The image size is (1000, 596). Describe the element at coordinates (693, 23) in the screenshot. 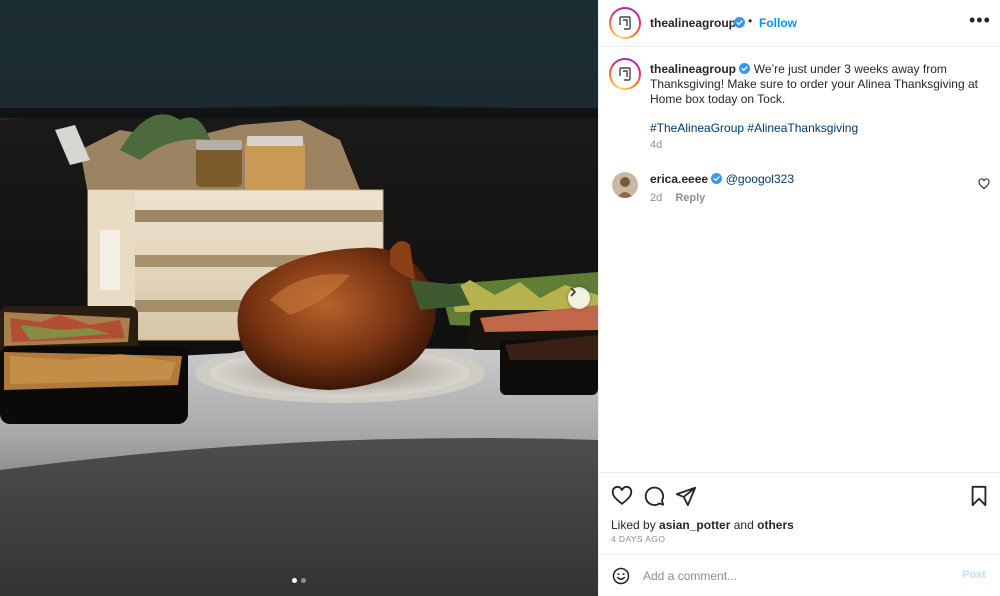

I see `author-username: thealineagroup` at that location.